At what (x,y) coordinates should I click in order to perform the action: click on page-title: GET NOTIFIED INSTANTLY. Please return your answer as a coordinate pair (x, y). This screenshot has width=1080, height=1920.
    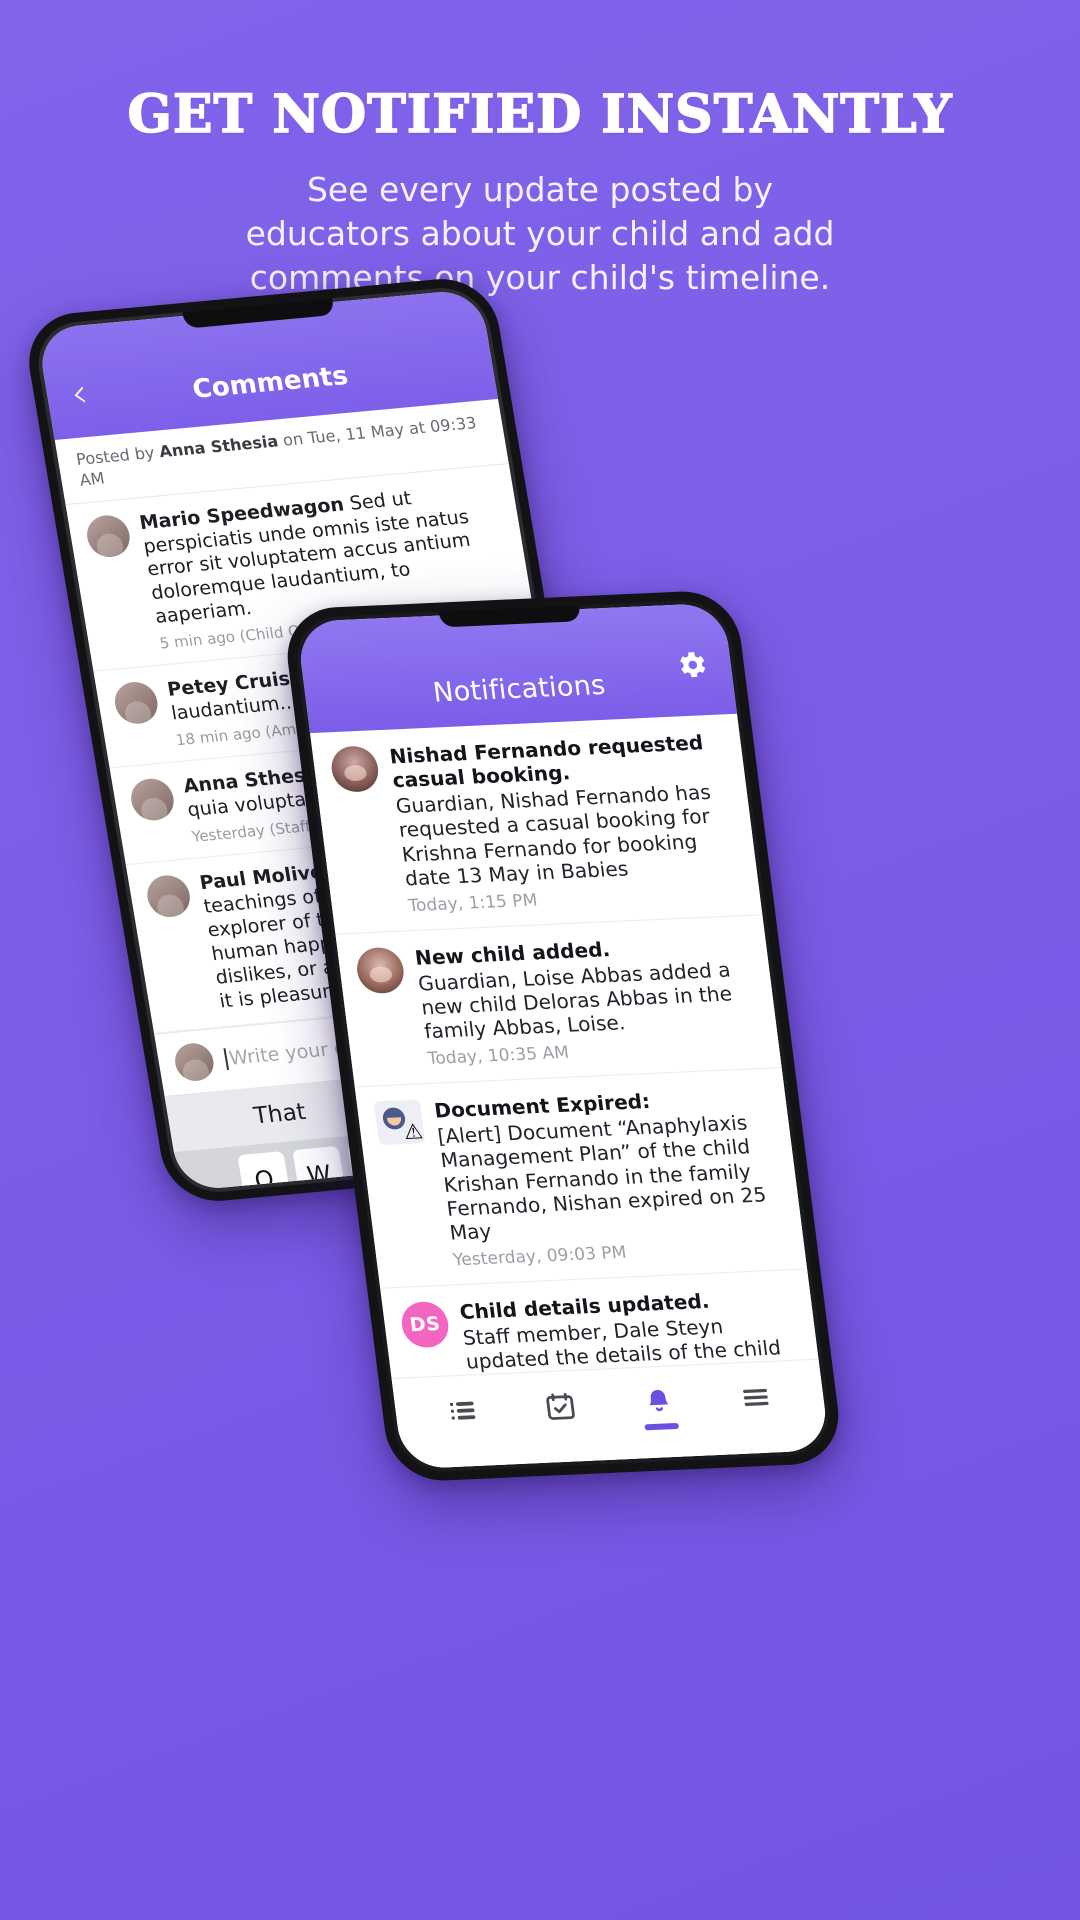
    Looking at the image, I should click on (540, 114).